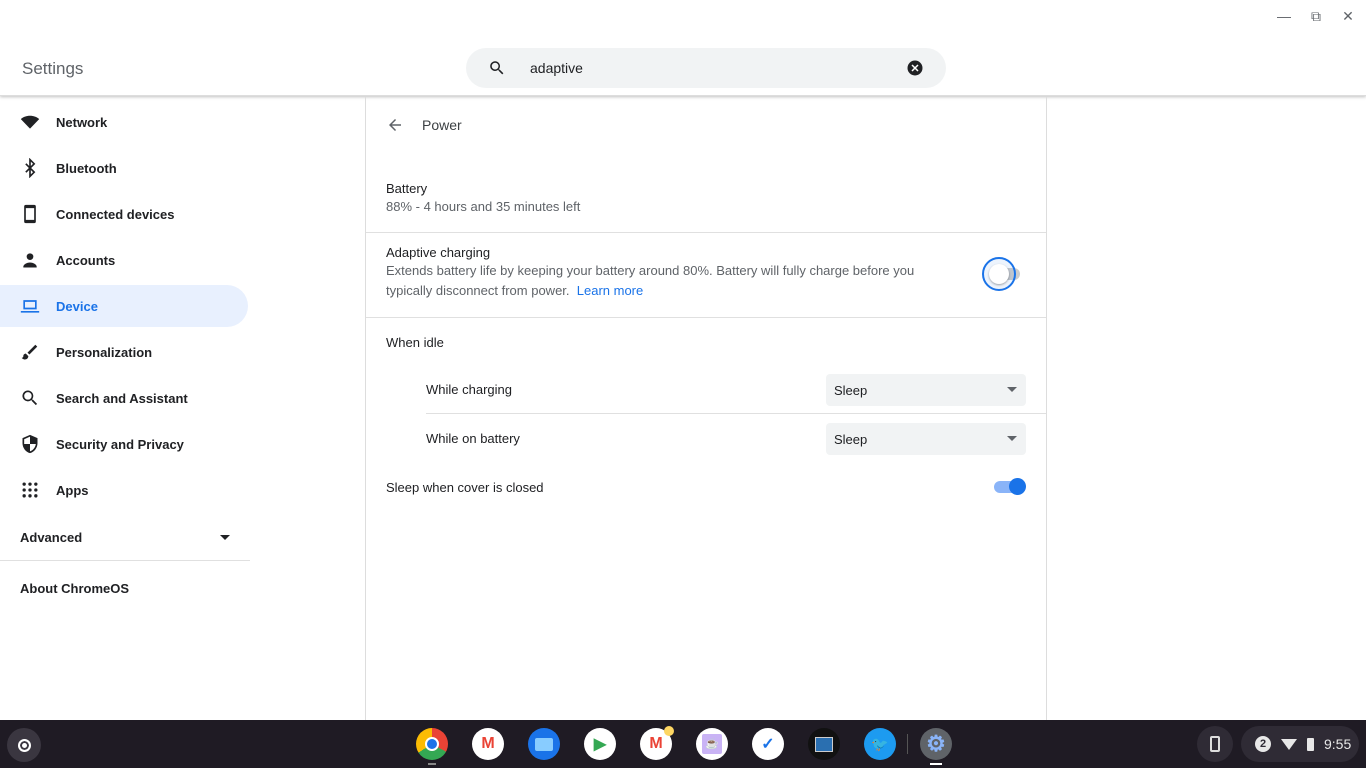 The image size is (1366, 768). Describe the element at coordinates (544, 744) in the screenshot. I see `files-app-icon` at that location.